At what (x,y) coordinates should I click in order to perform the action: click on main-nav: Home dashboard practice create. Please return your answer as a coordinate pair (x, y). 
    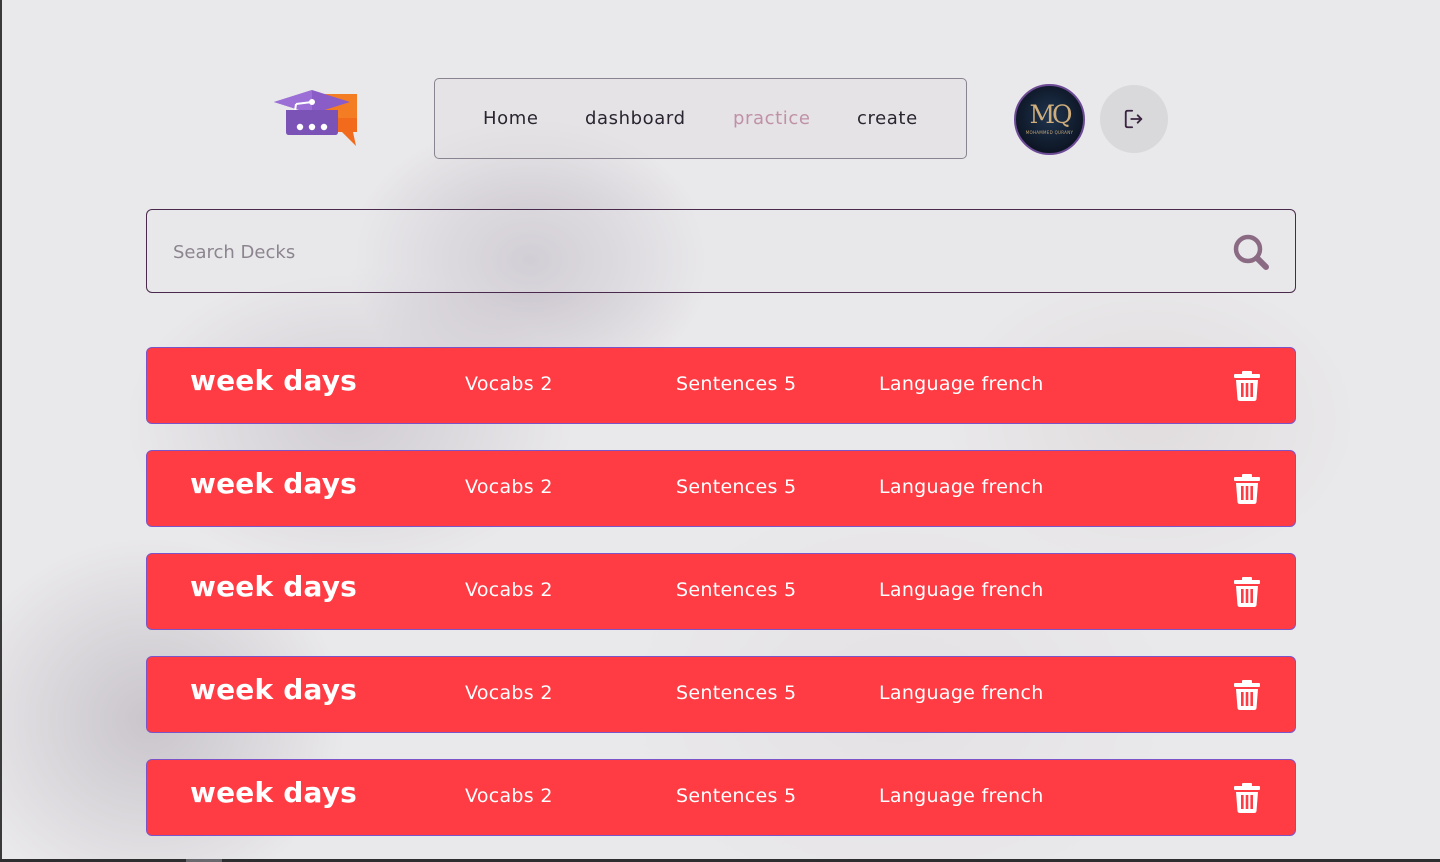
    Looking at the image, I should click on (700, 118).